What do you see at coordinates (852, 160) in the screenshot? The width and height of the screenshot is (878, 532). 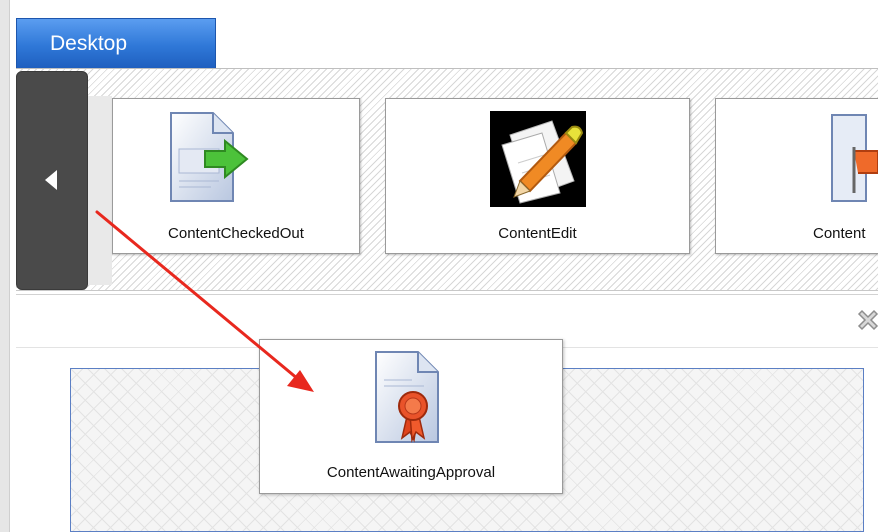 I see `document-flag-icon` at bounding box center [852, 160].